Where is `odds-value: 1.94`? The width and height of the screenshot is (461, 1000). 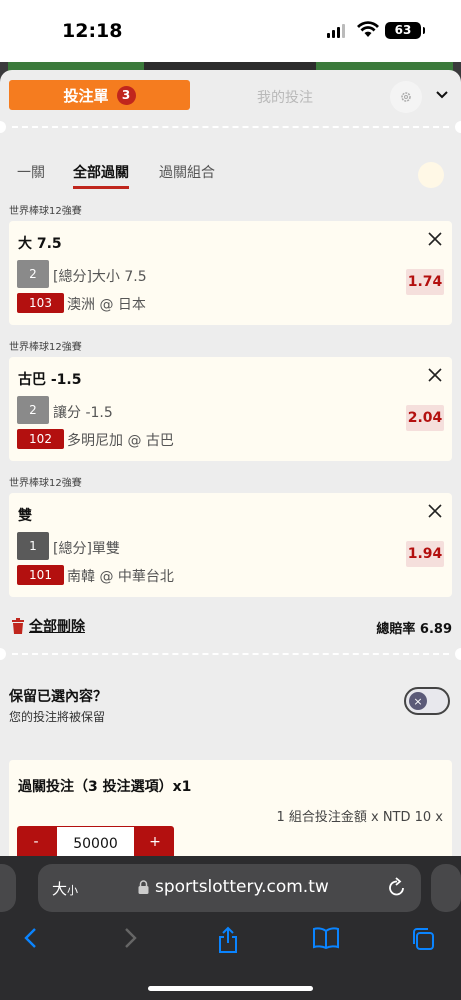 odds-value: 1.94 is located at coordinates (425, 554).